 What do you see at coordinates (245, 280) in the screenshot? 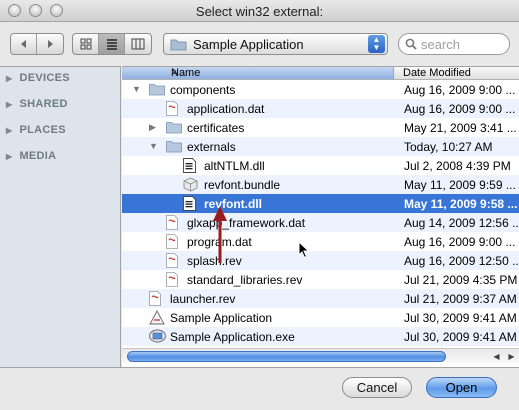
I see `file-name: standard_libraries.rev` at bounding box center [245, 280].